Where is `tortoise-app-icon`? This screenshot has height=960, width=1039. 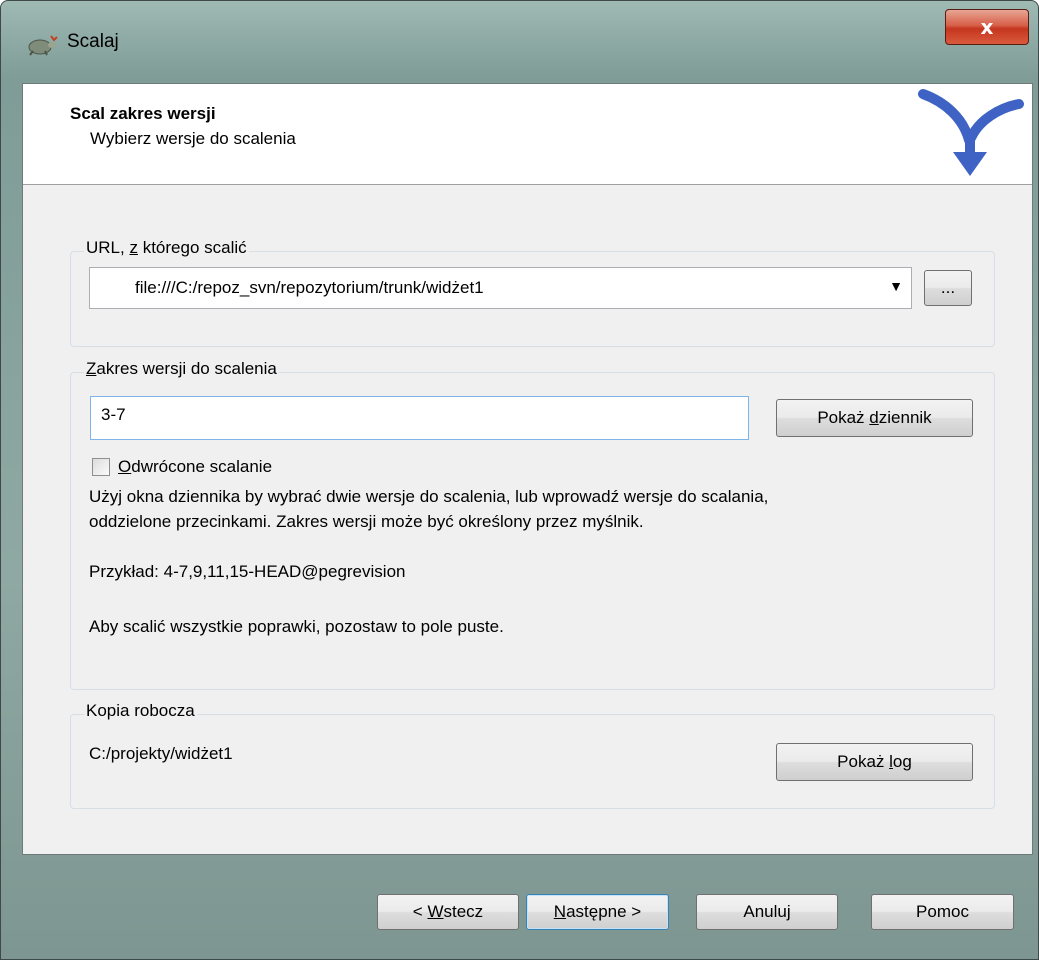
tortoise-app-icon is located at coordinates (43, 45).